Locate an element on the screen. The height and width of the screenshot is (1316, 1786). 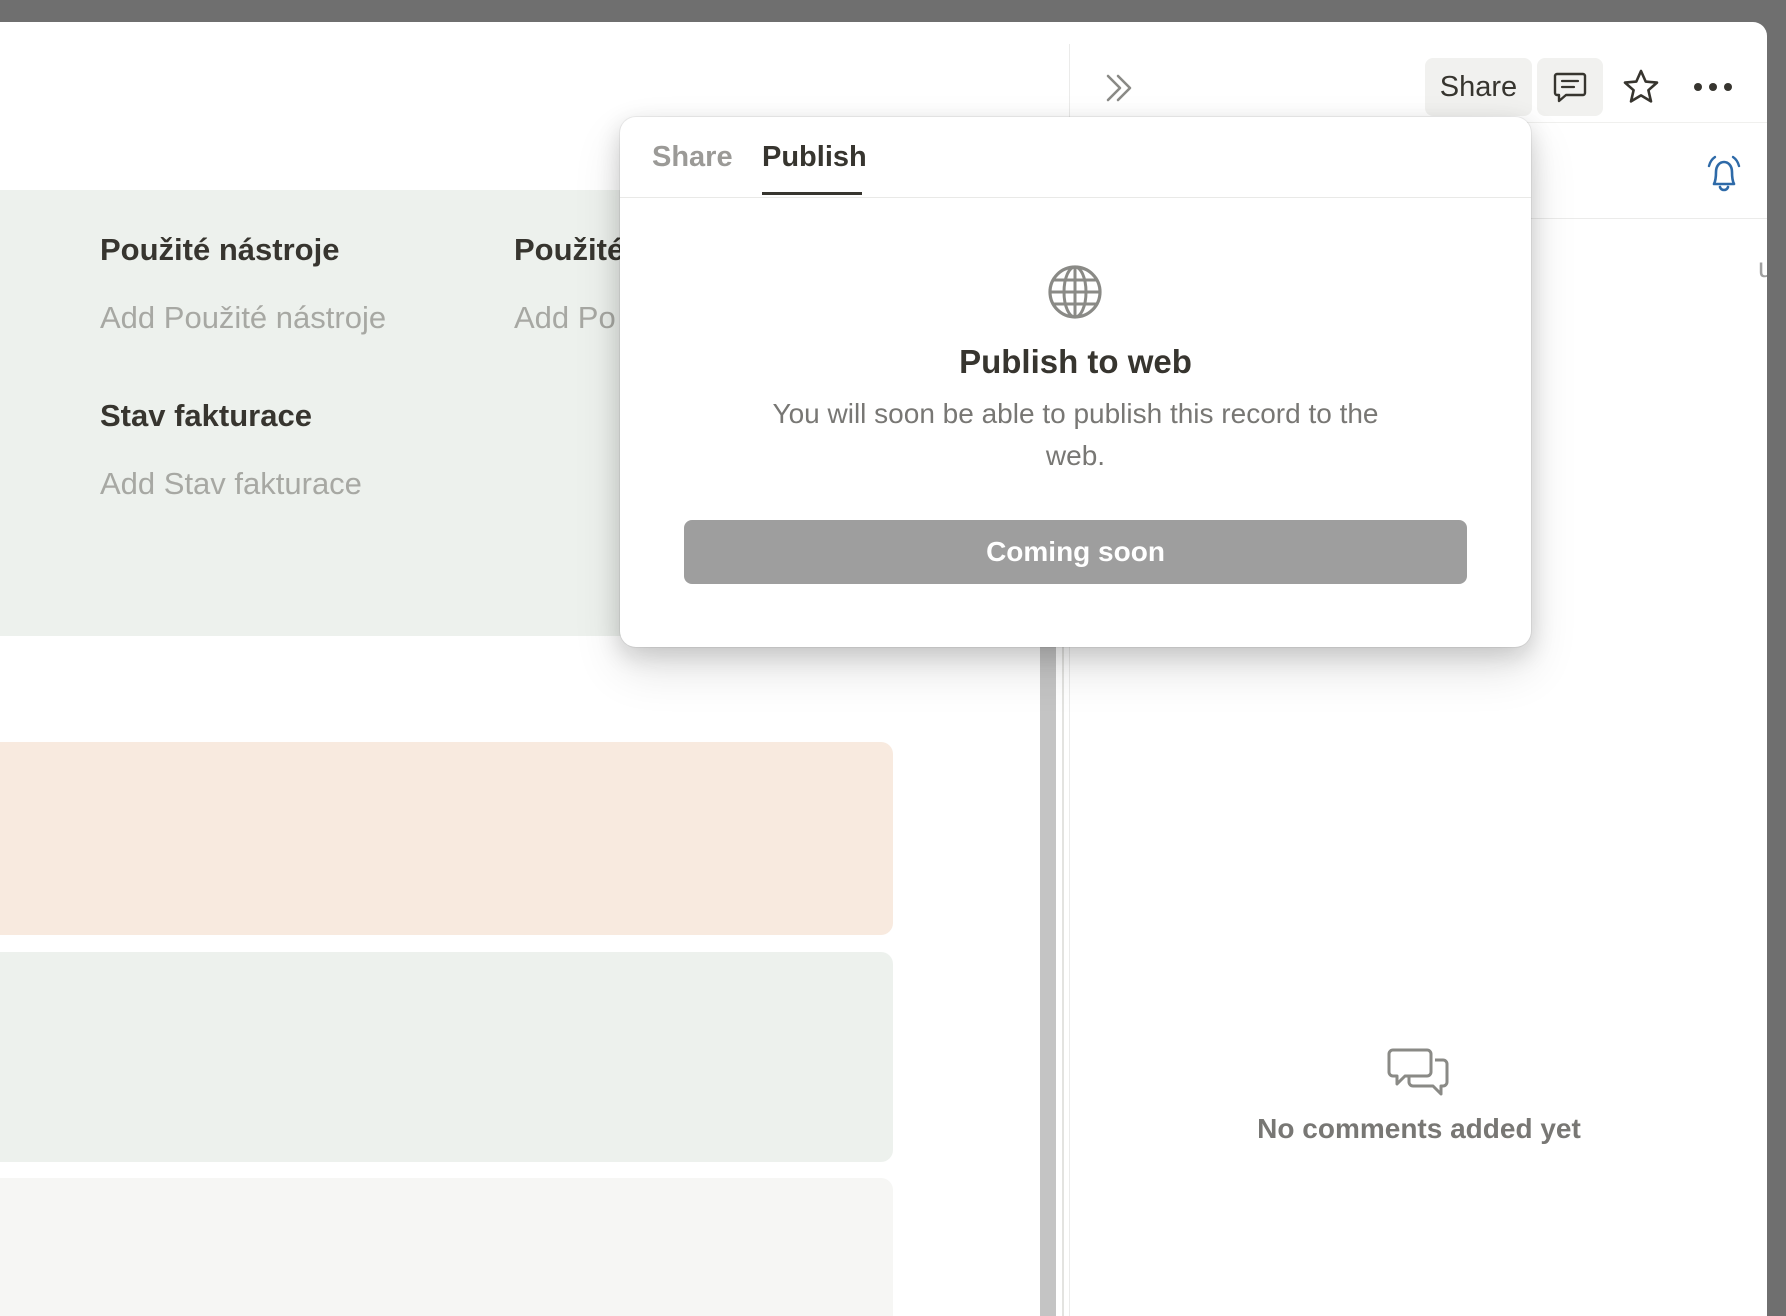
content-block-peach is located at coordinates (446, 838).